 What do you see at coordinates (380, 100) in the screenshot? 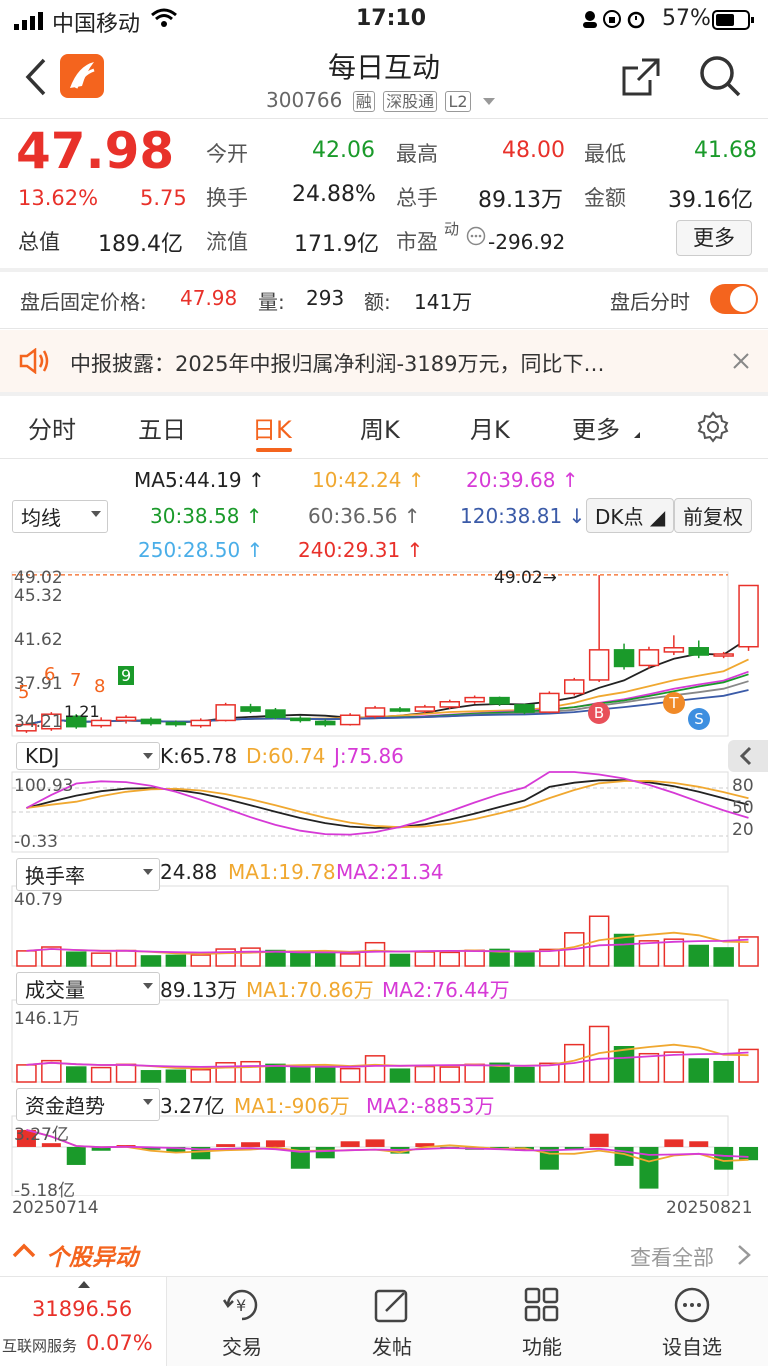
I see `stock-code-row: 300766 融 深股通 L2` at bounding box center [380, 100].